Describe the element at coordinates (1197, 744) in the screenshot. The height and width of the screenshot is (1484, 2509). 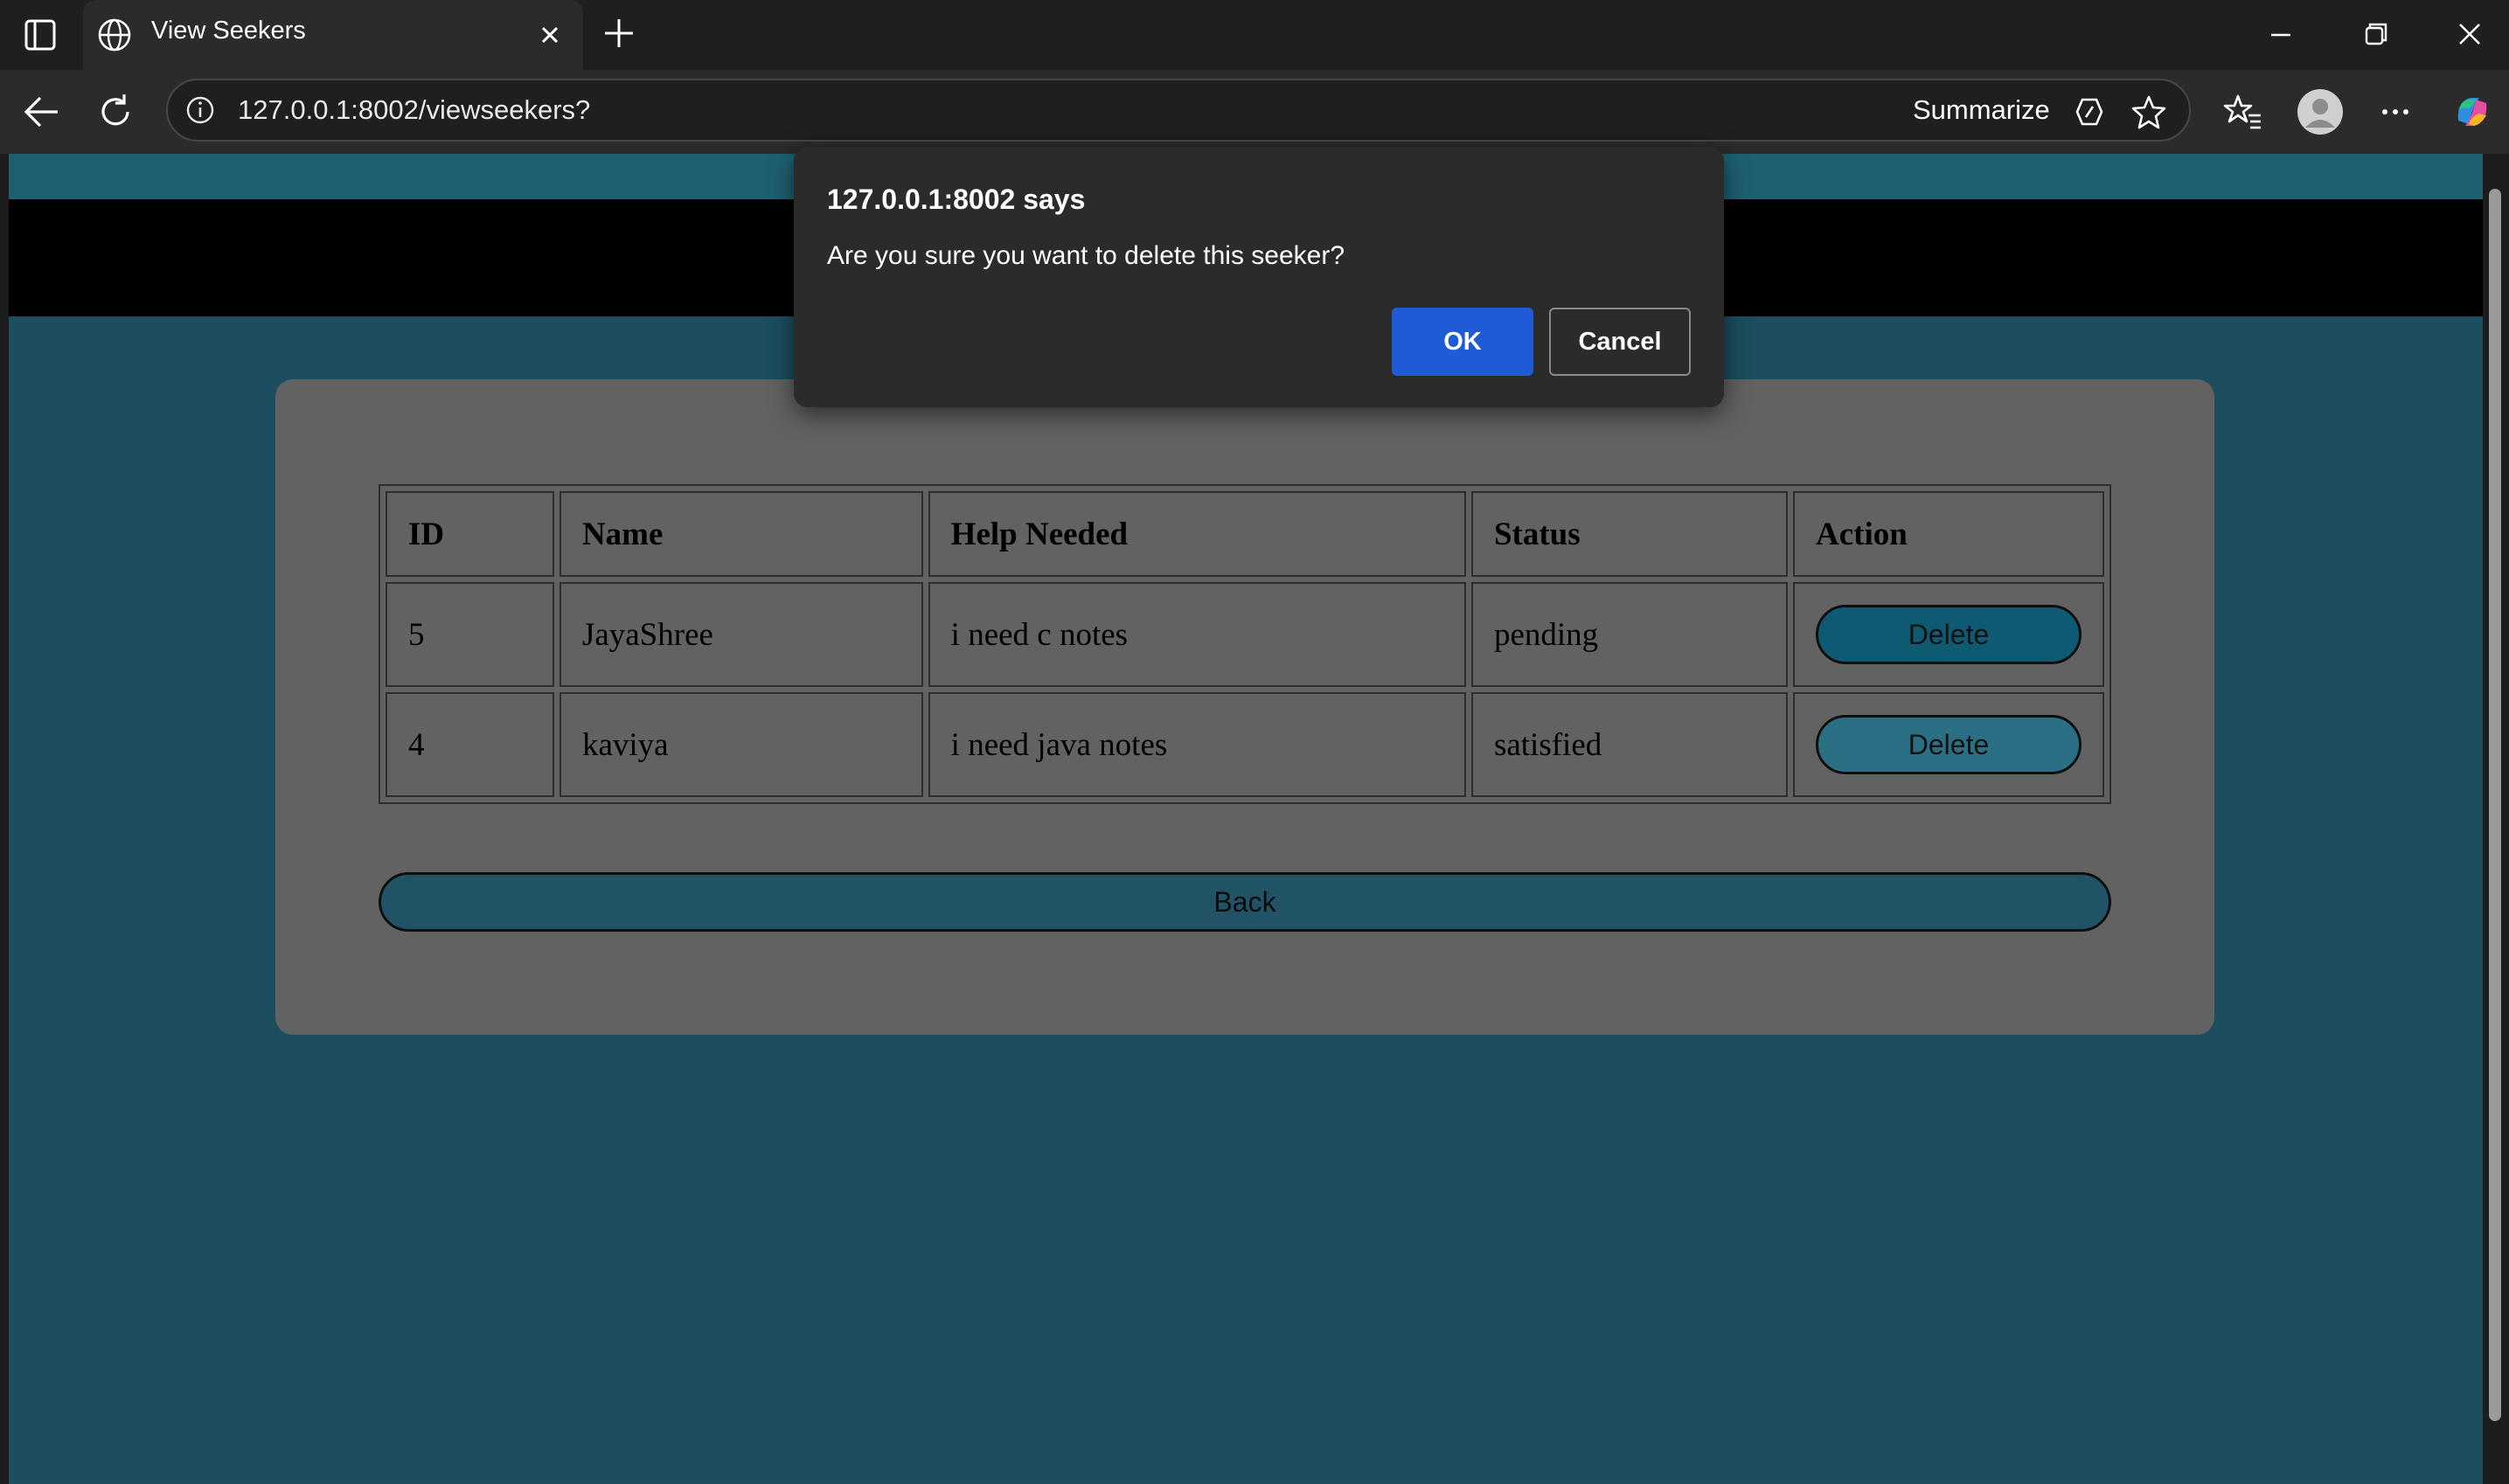
I see `cell-help-needed: i need java notes` at that location.